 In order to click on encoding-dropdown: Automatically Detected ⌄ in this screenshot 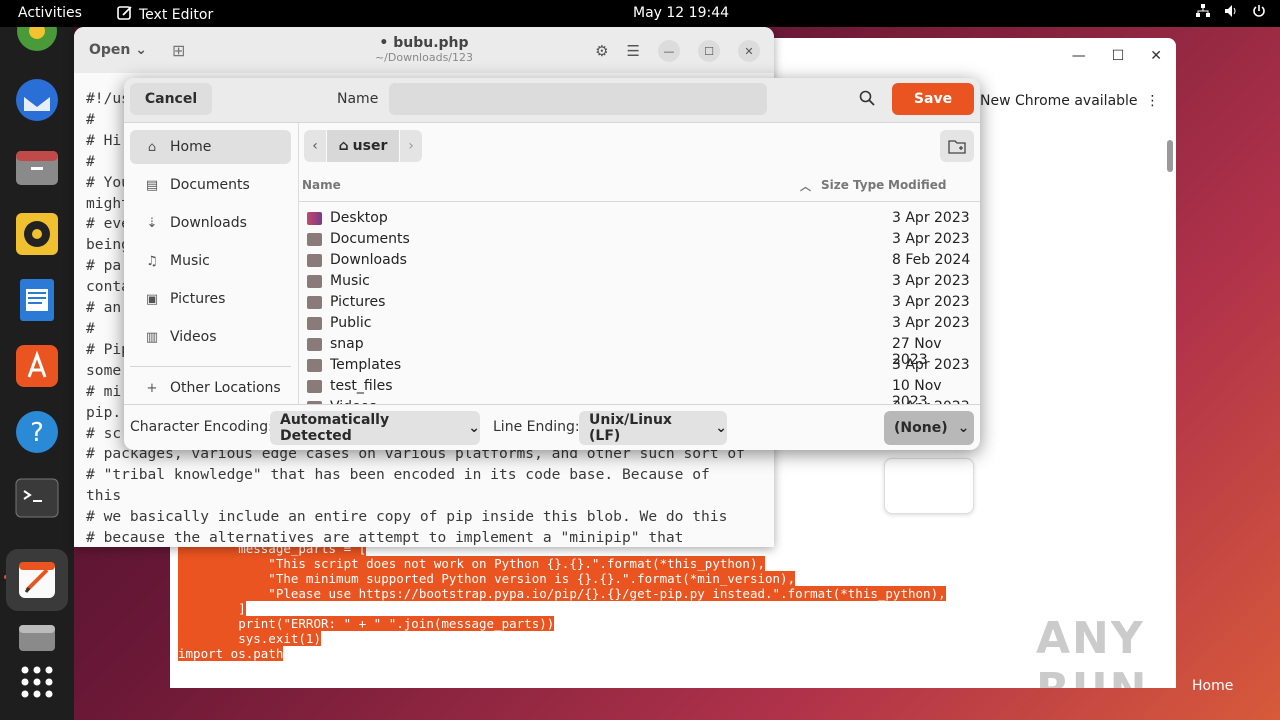, I will do `click(375, 428)`.